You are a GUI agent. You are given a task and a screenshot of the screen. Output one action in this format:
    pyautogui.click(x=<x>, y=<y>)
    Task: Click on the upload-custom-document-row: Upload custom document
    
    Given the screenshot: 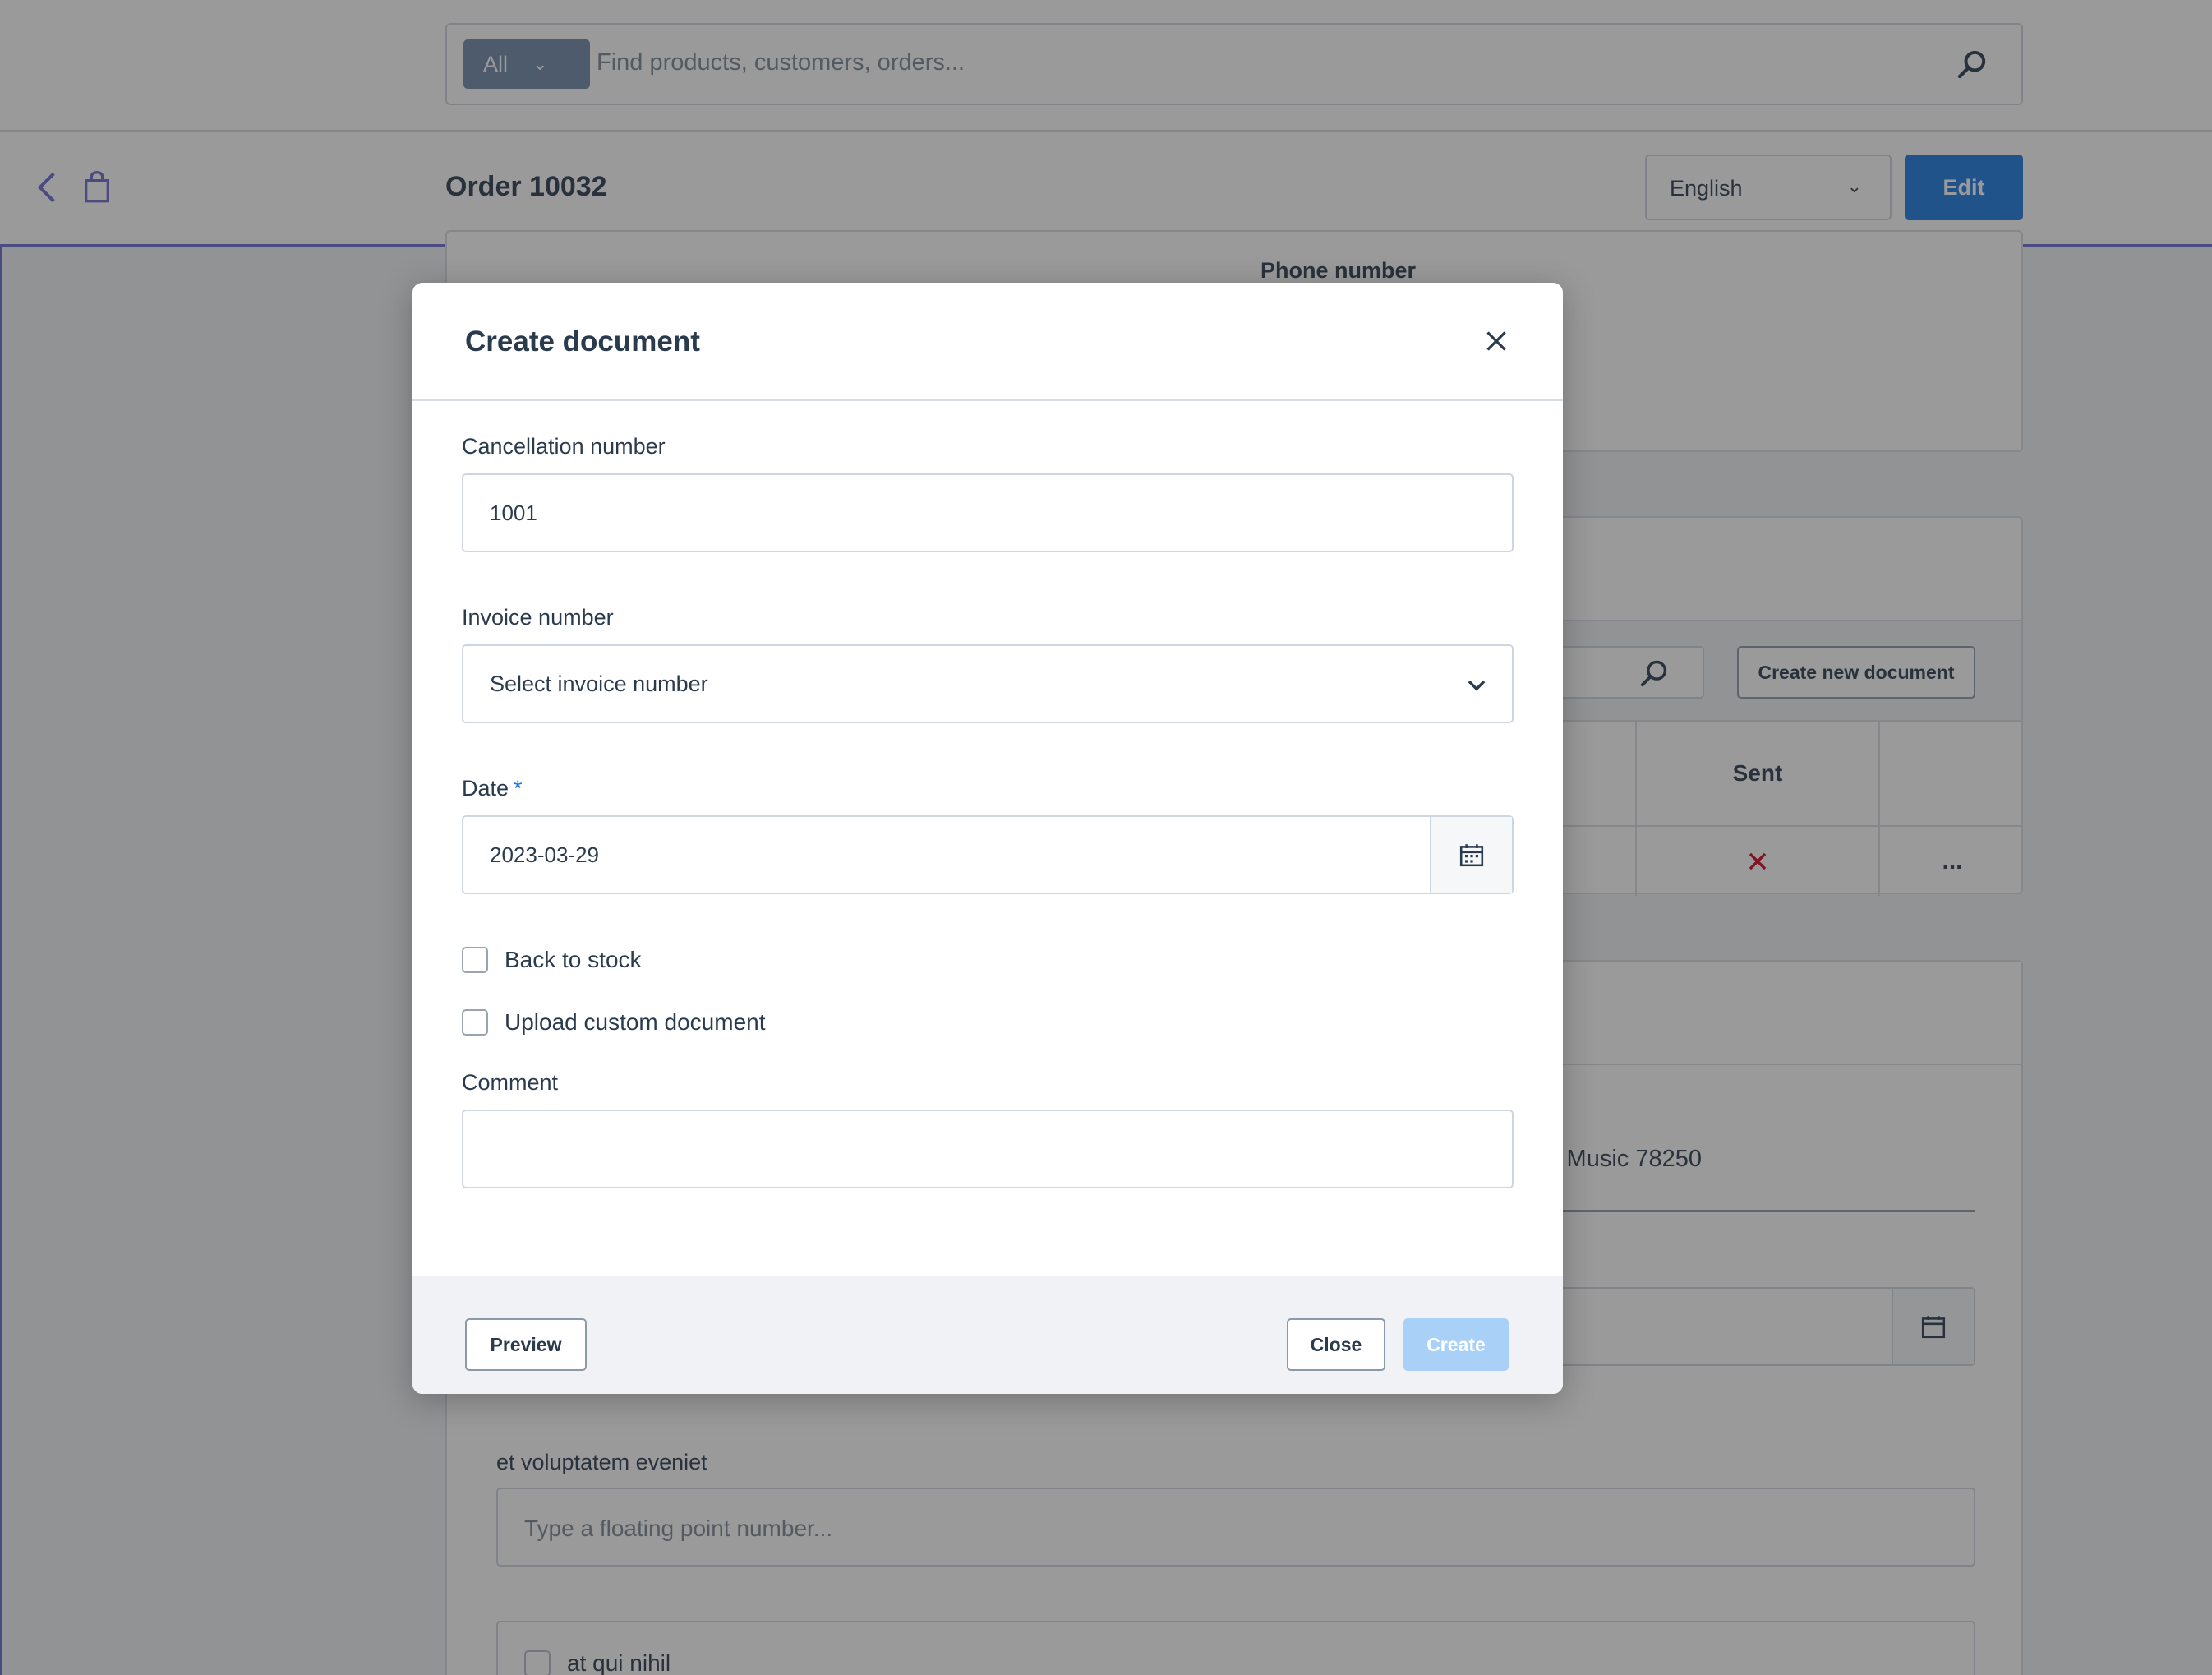 What is the action you would take?
    pyautogui.click(x=614, y=1022)
    